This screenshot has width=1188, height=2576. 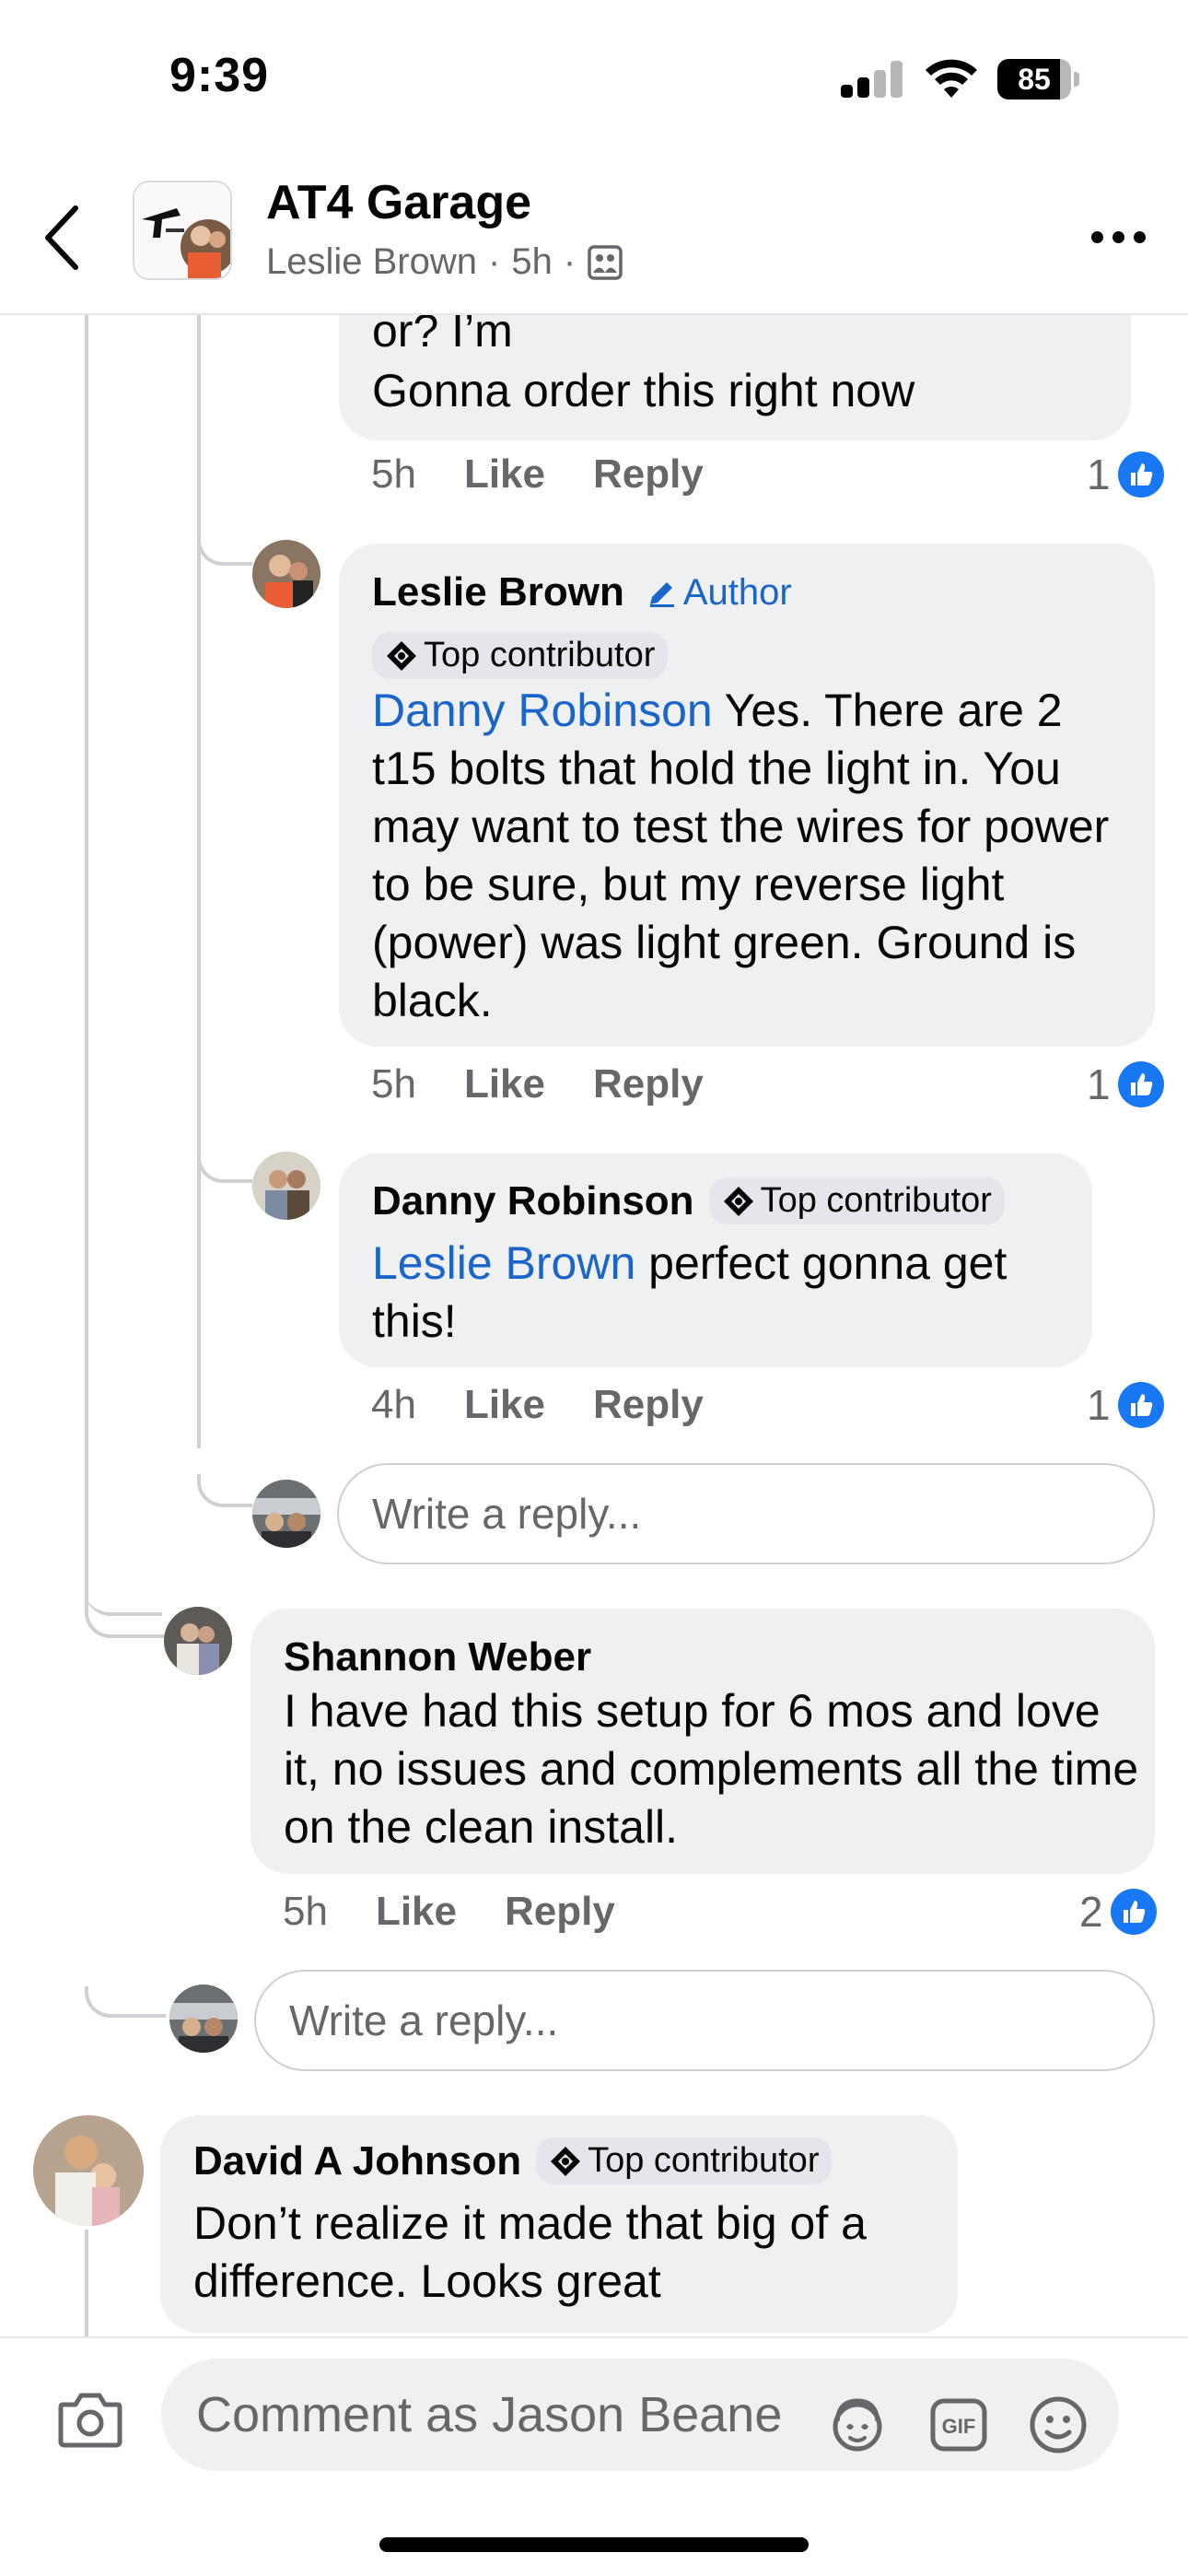 What do you see at coordinates (542, 710) in the screenshot?
I see `mention-link: Danny Robinson` at bounding box center [542, 710].